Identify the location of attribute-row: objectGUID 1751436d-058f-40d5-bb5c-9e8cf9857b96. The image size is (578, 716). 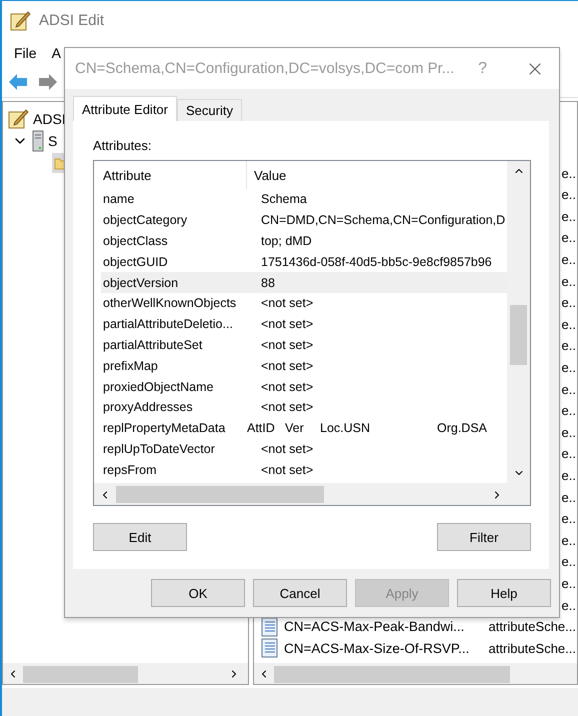
(304, 261).